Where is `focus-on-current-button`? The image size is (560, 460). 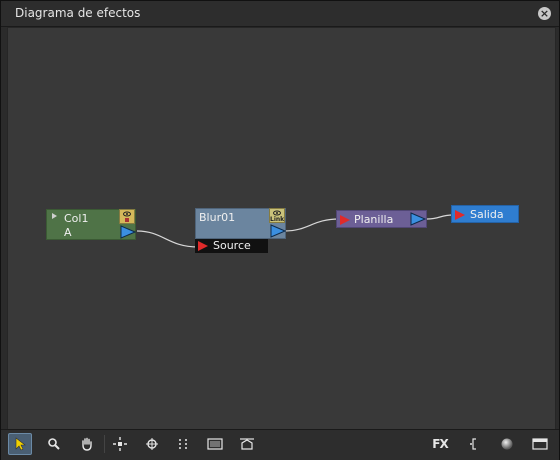
focus-on-current-button is located at coordinates (152, 444).